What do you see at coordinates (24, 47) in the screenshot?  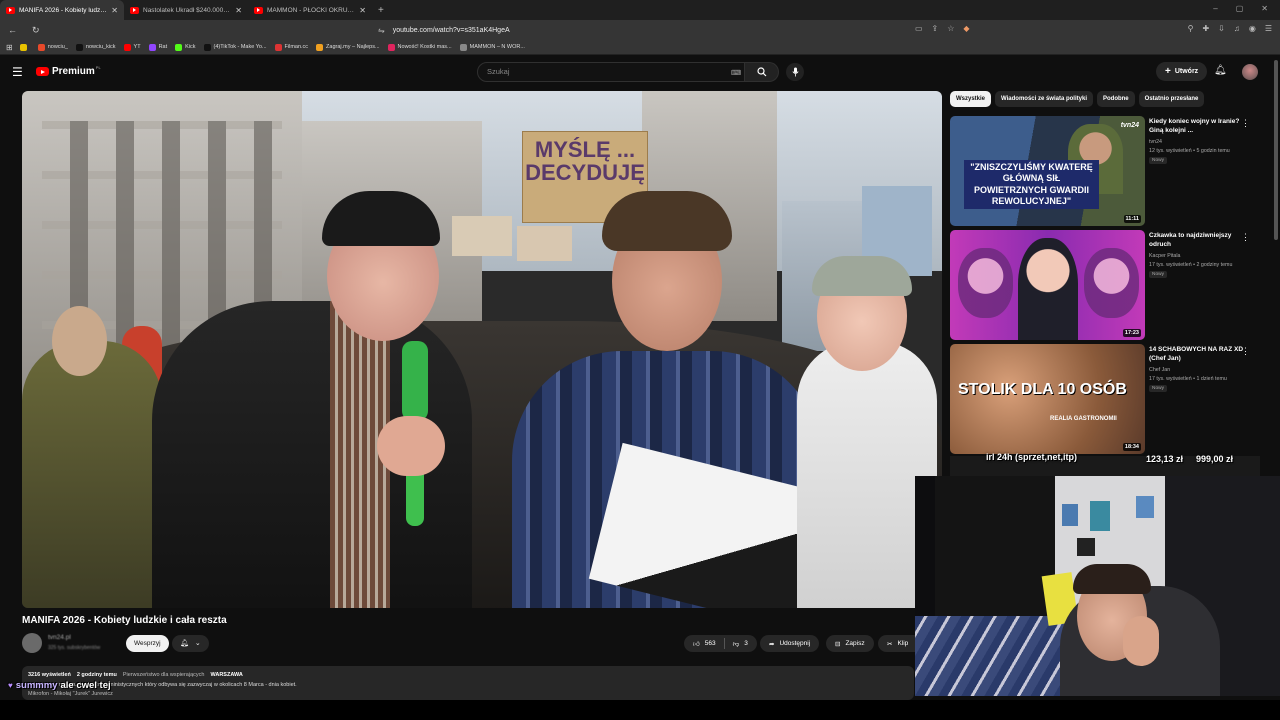 I see `bookmark-item` at bounding box center [24, 47].